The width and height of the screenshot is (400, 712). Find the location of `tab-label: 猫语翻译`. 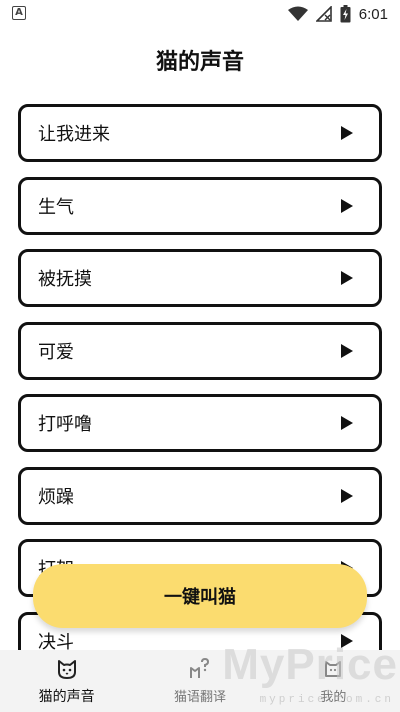

tab-label: 猫语翻译 is located at coordinates (199, 697).